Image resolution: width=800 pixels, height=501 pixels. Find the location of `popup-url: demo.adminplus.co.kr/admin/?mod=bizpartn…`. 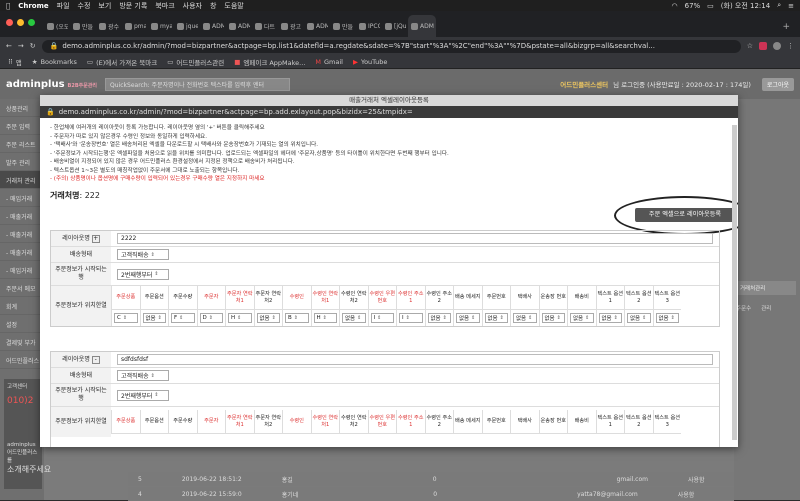

popup-url: demo.adminplus.co.kr/admin/?mod=bizpartn… is located at coordinates (236, 112).